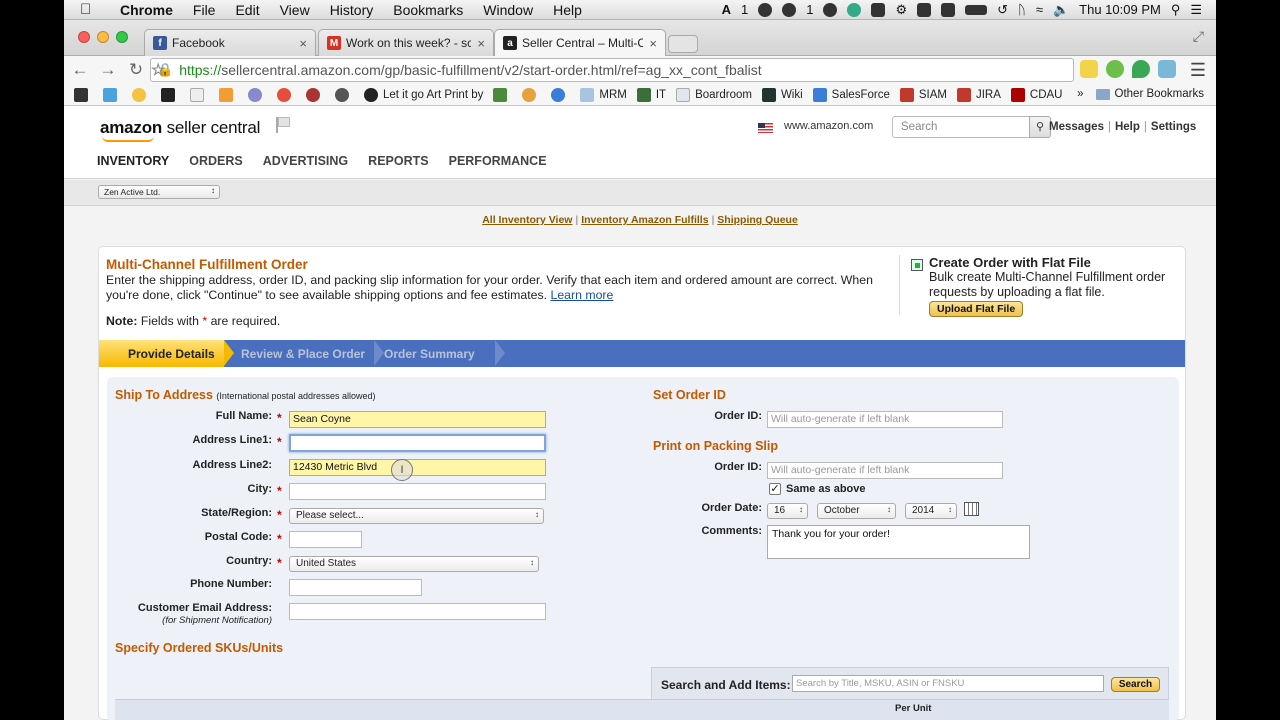  What do you see at coordinates (80, 70) in the screenshot?
I see `back-icon: ←` at bounding box center [80, 70].